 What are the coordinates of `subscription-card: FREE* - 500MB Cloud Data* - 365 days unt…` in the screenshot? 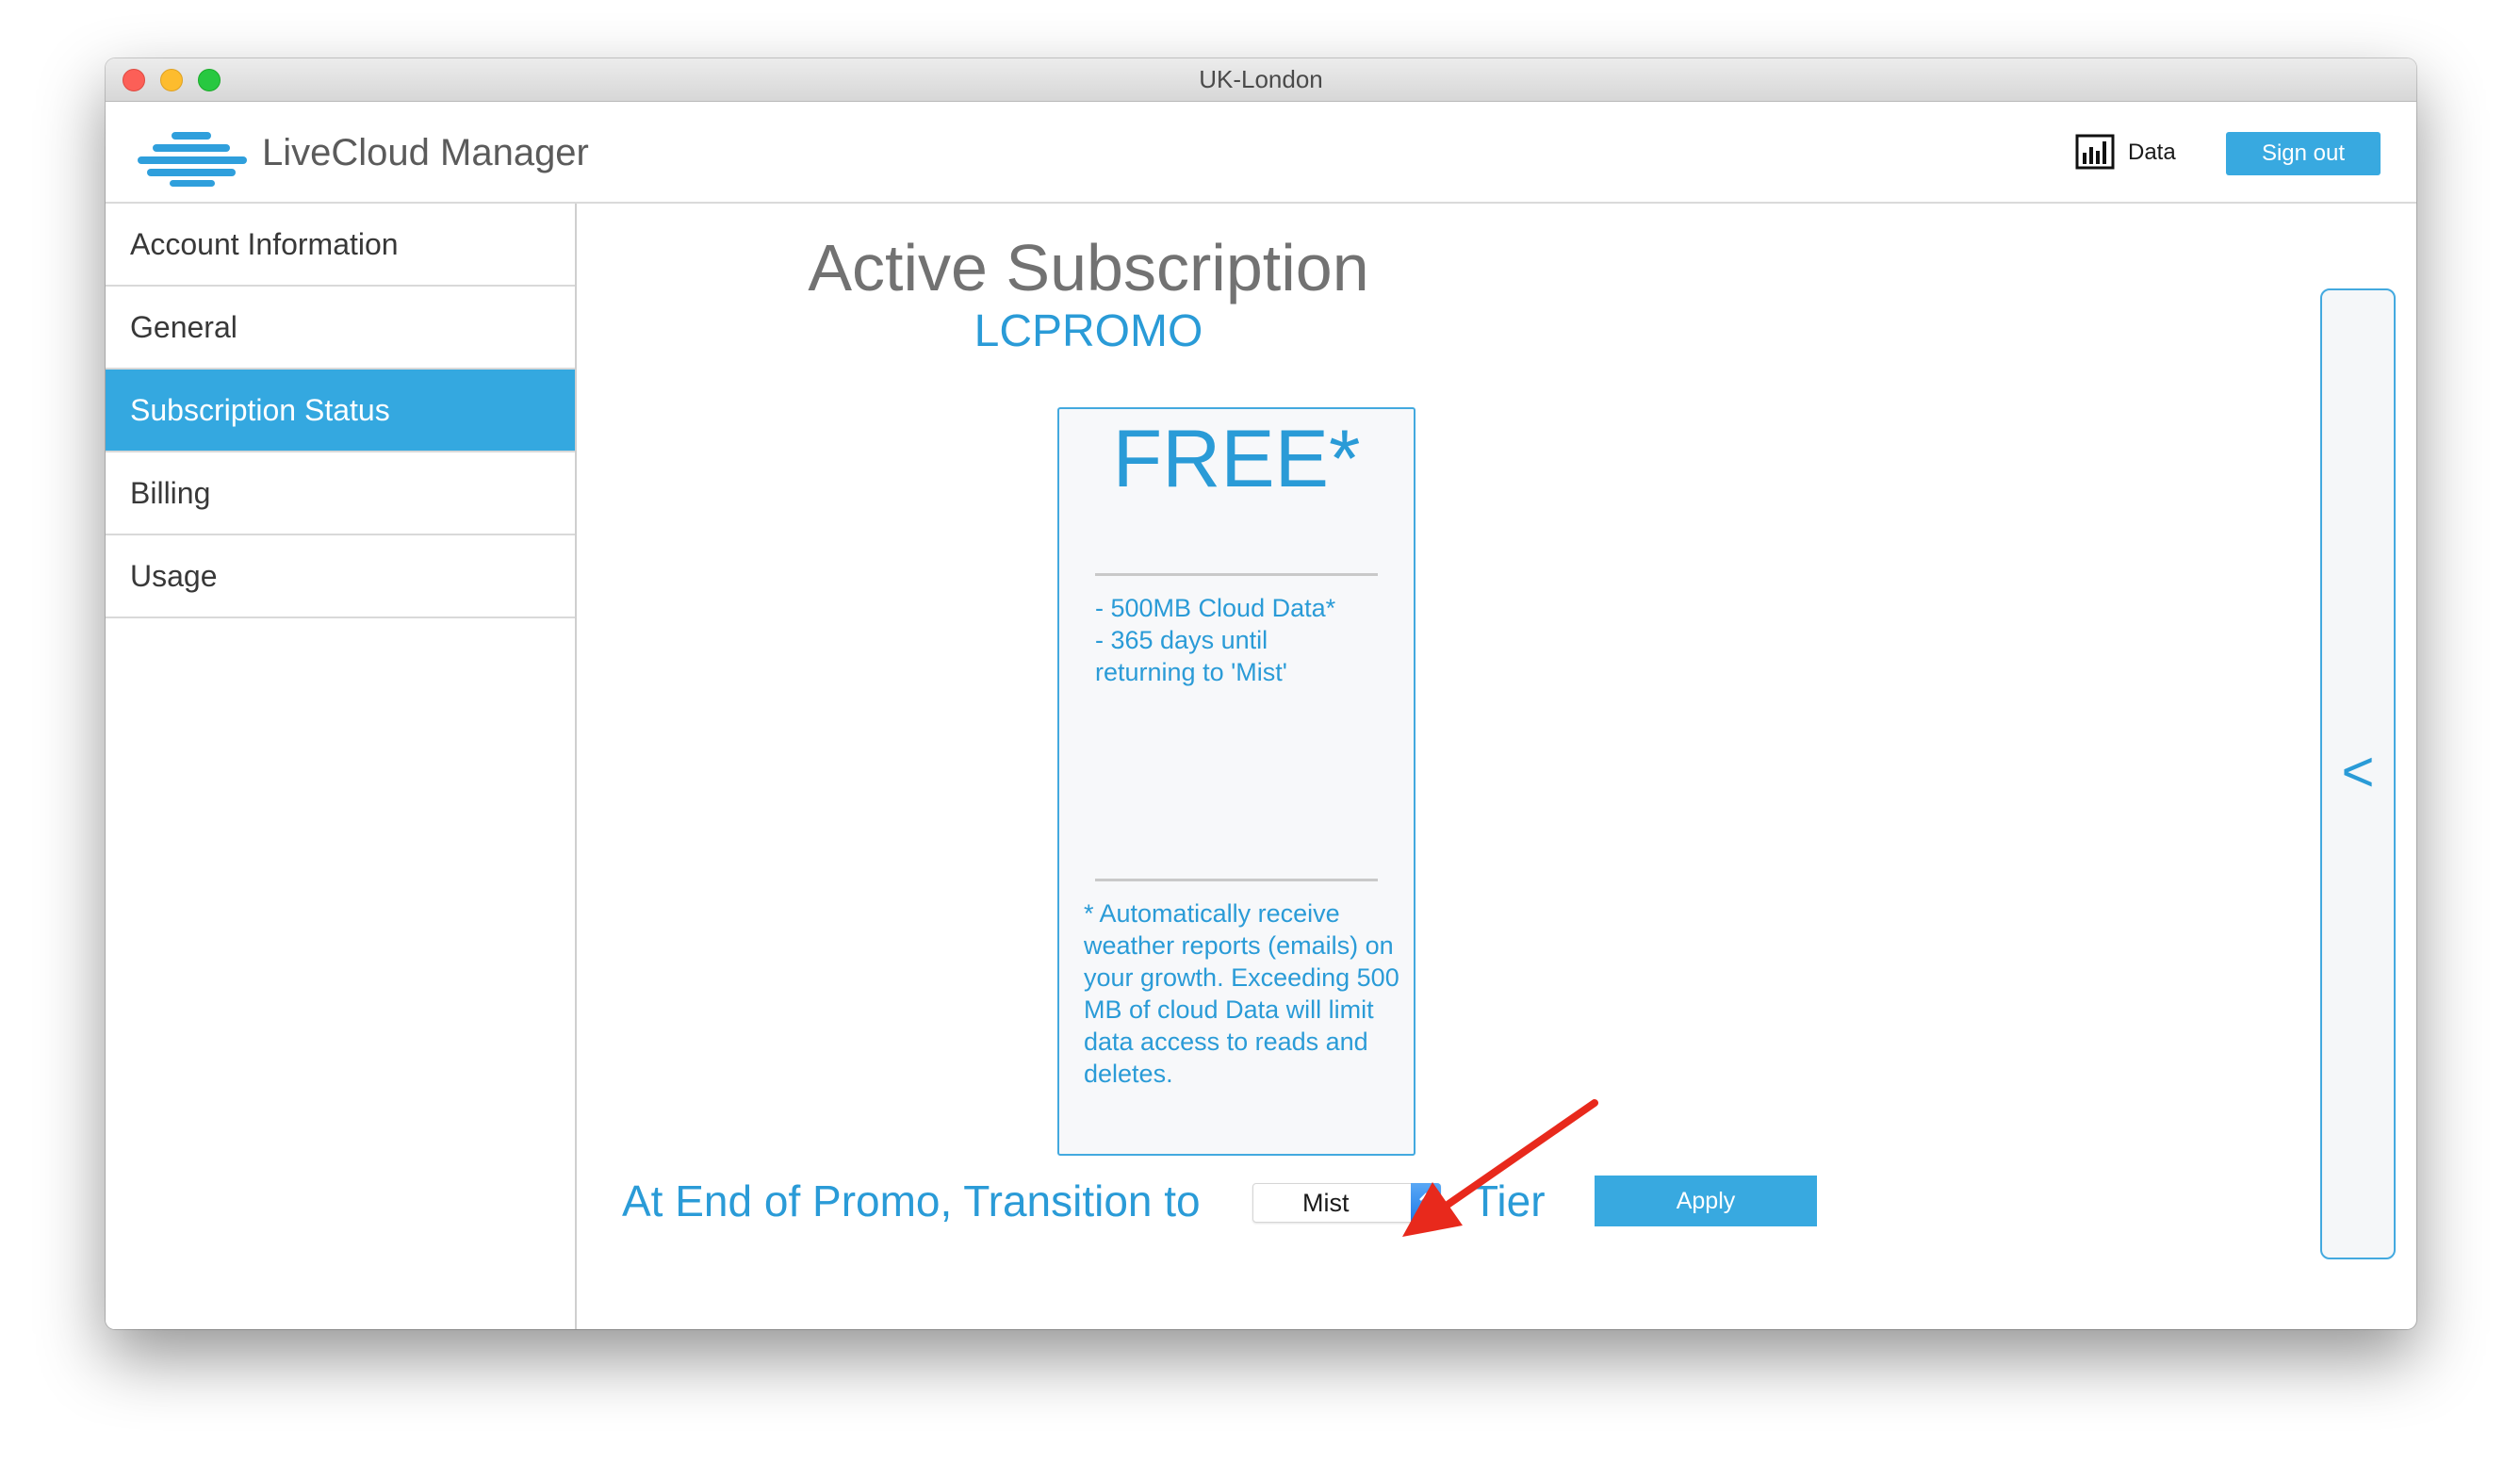 It's located at (1236, 781).